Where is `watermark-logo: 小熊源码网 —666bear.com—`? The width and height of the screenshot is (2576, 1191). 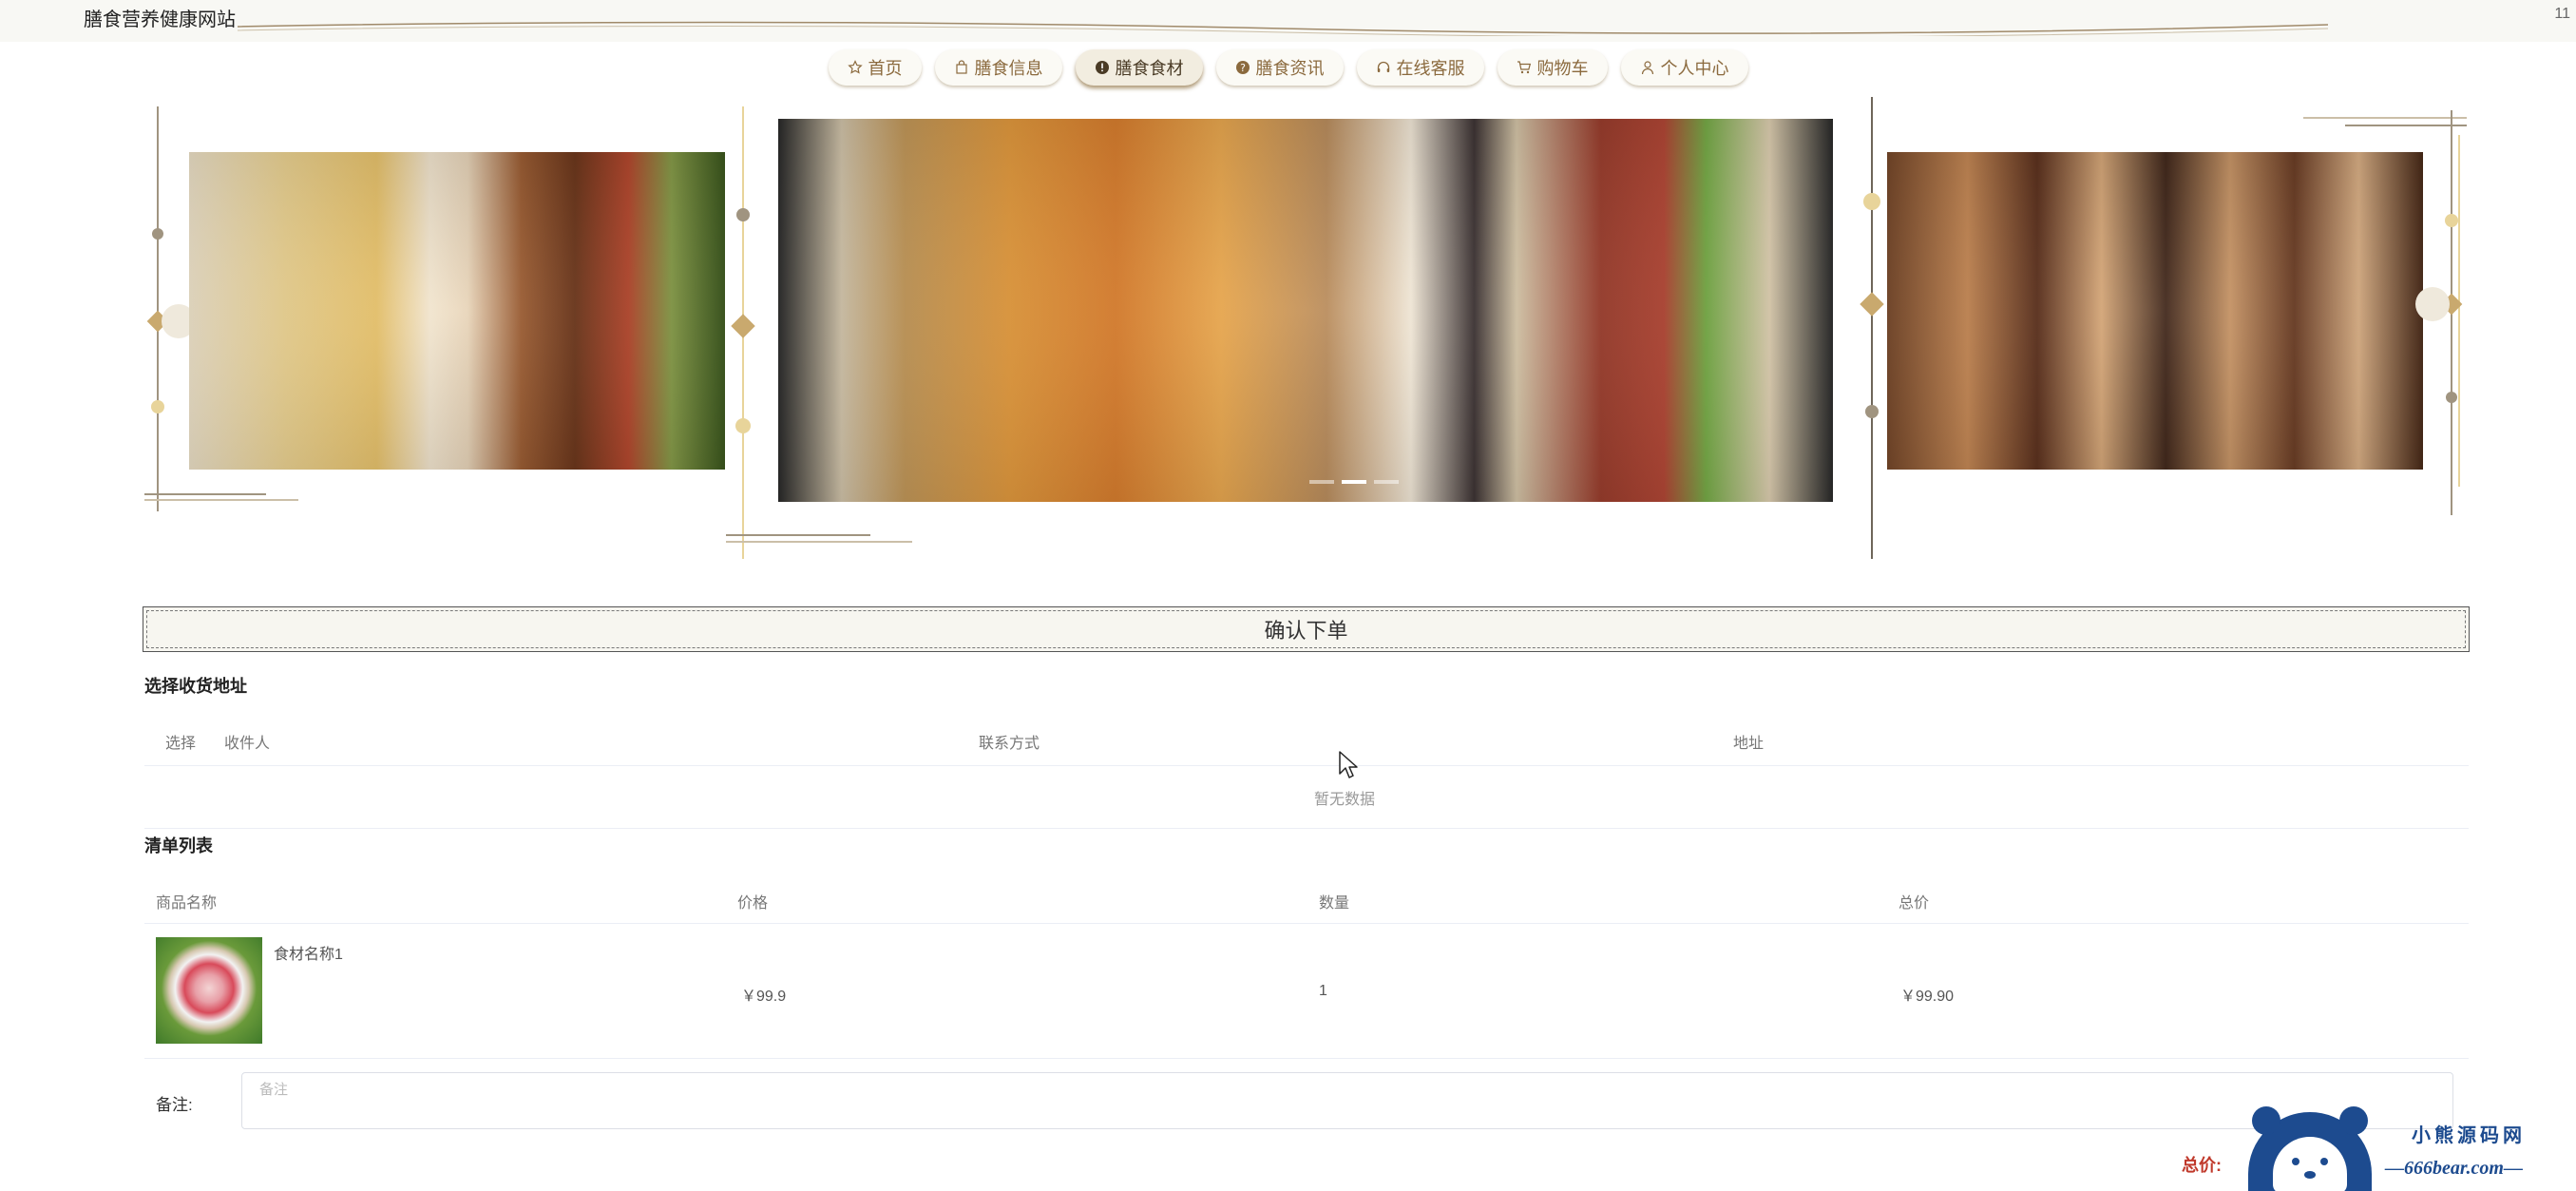 watermark-logo: 小熊源码网 —666bear.com— is located at coordinates (2409, 1147).